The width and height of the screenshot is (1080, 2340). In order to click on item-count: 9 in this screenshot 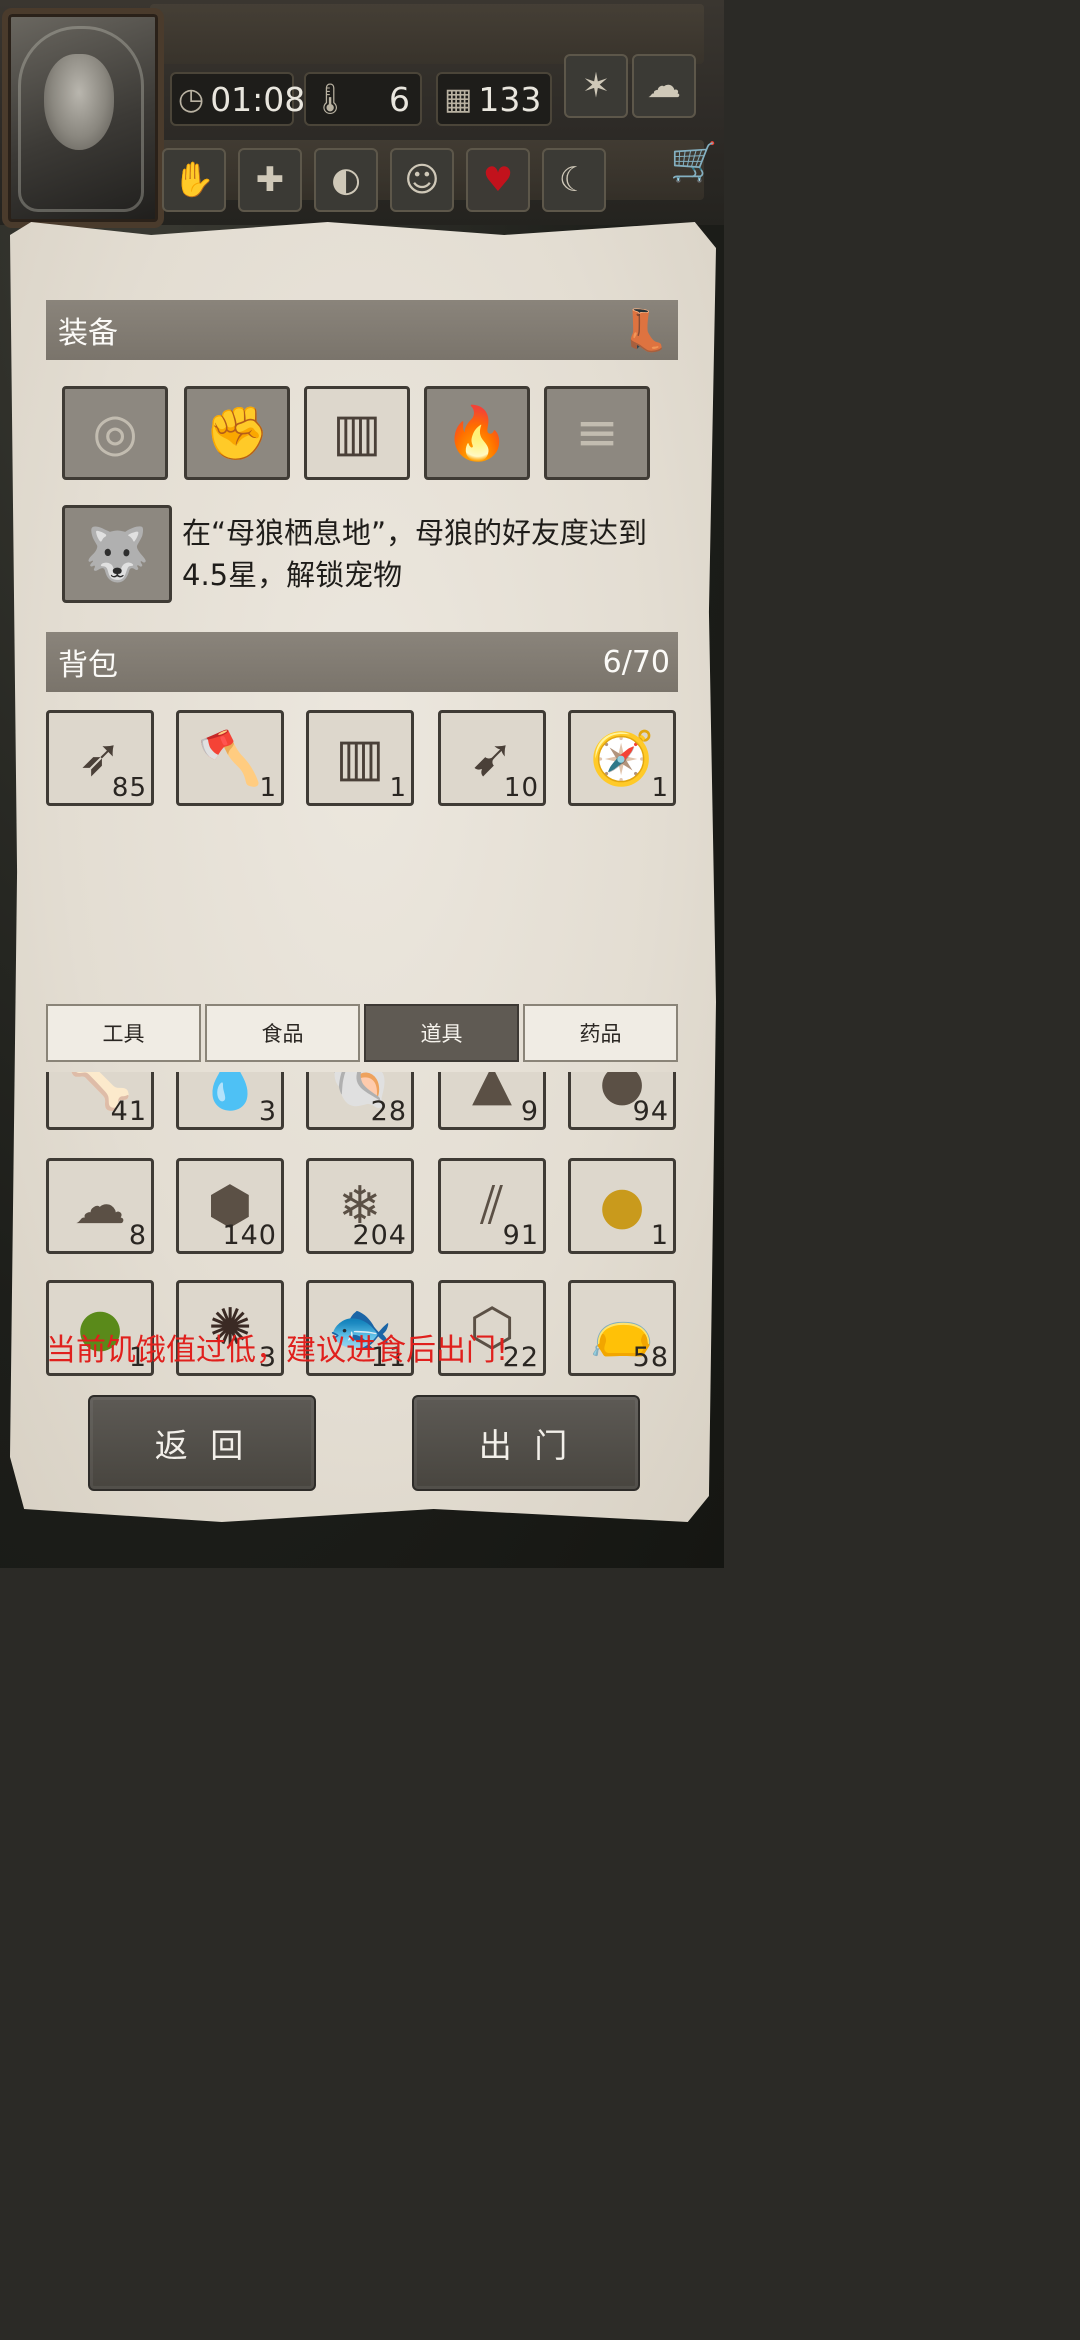, I will do `click(529, 1111)`.